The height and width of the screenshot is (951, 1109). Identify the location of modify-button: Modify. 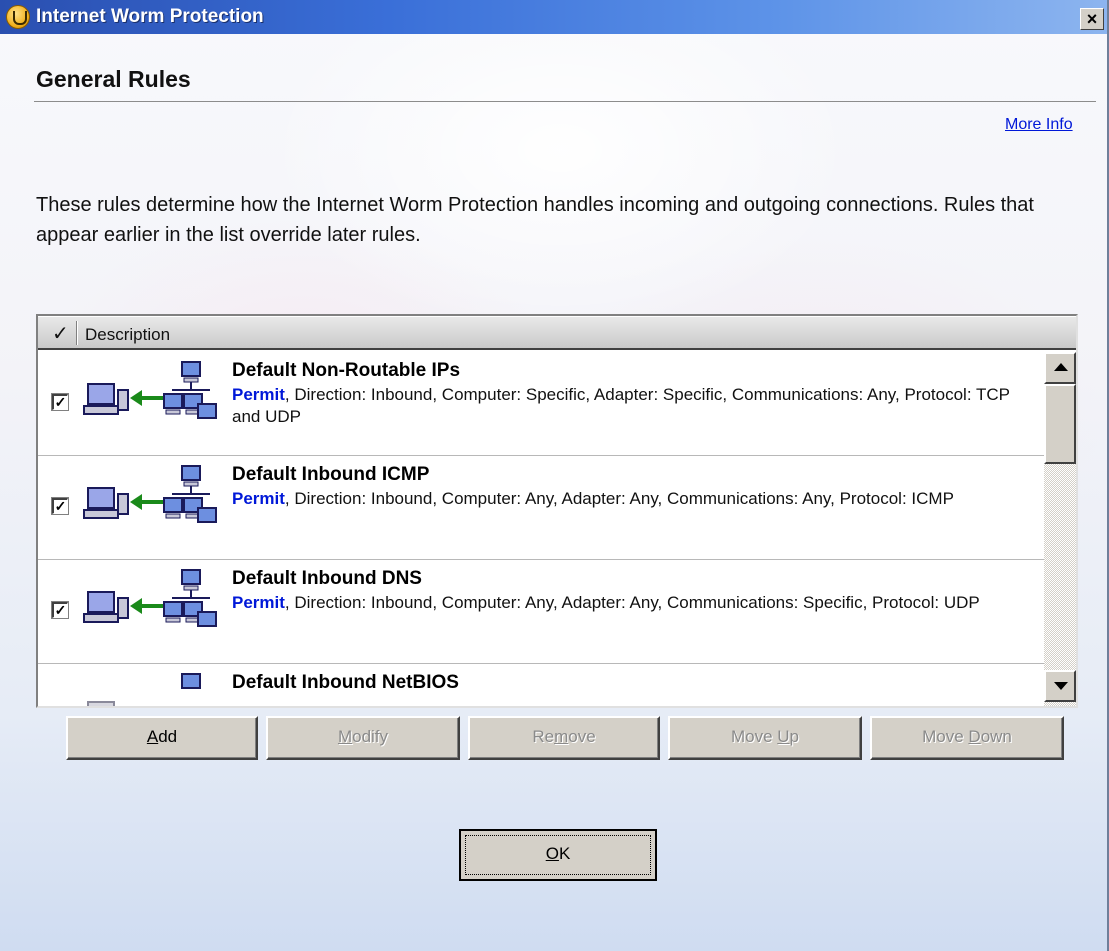
(363, 738).